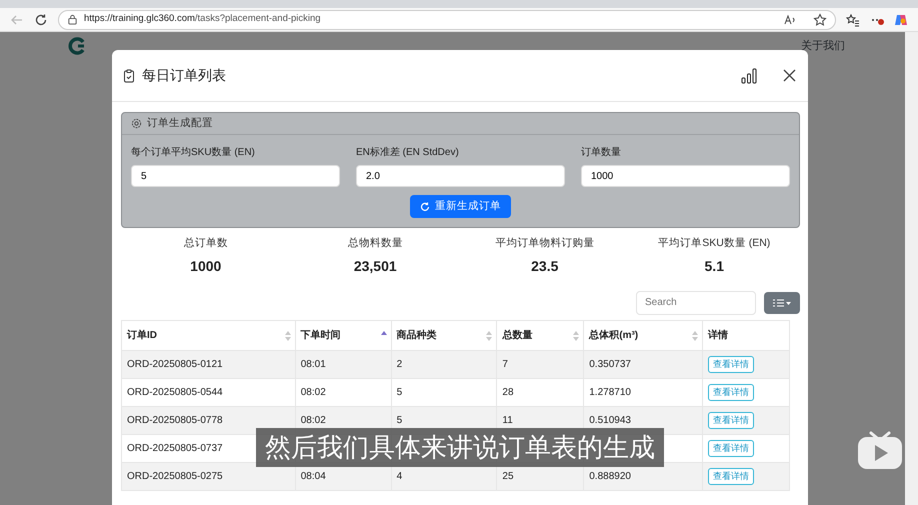 The height and width of the screenshot is (505, 918). Describe the element at coordinates (746, 335) in the screenshot. I see `column-header: 详情` at that location.